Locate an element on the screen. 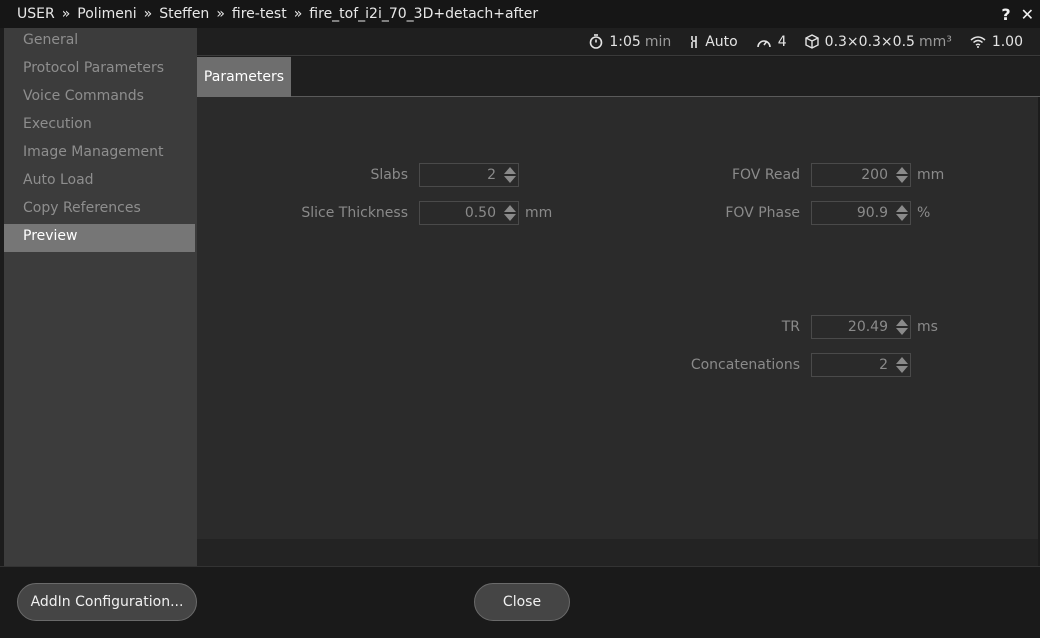 The image size is (1040, 638). tab-bar: Parameters is located at coordinates (618, 77).